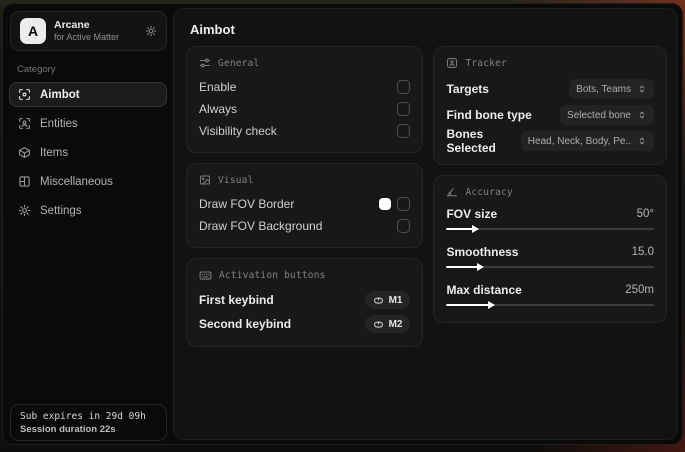 The height and width of the screenshot is (452, 685). I want to click on setting-row-draw-fov-background: Draw FOV Background, so click(305, 226).